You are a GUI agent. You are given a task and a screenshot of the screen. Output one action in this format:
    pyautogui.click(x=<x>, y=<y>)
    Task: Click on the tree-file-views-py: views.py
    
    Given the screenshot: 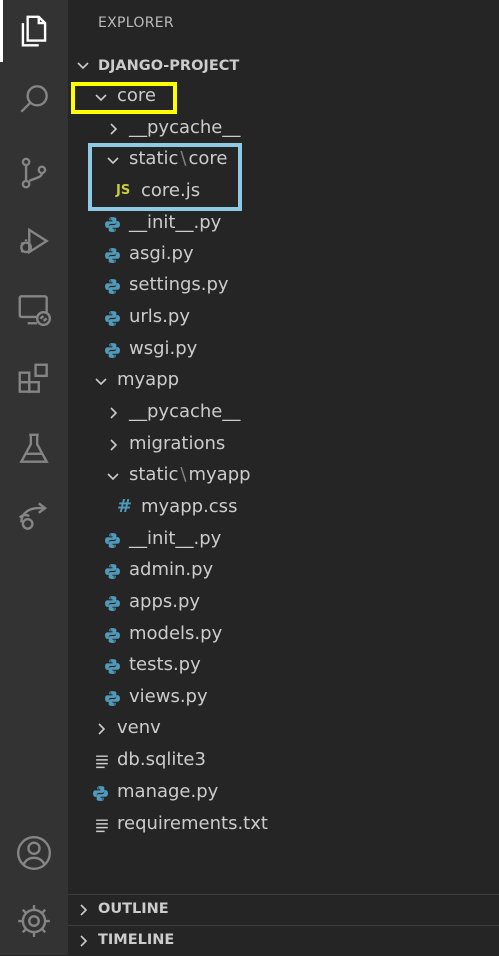 What is the action you would take?
    pyautogui.click(x=283, y=698)
    